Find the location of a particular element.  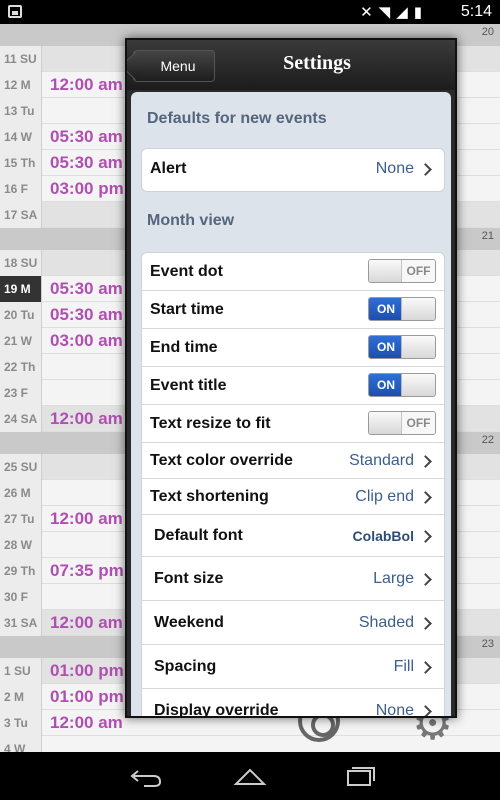

text-shortening-value: Clip end is located at coordinates (384, 496).